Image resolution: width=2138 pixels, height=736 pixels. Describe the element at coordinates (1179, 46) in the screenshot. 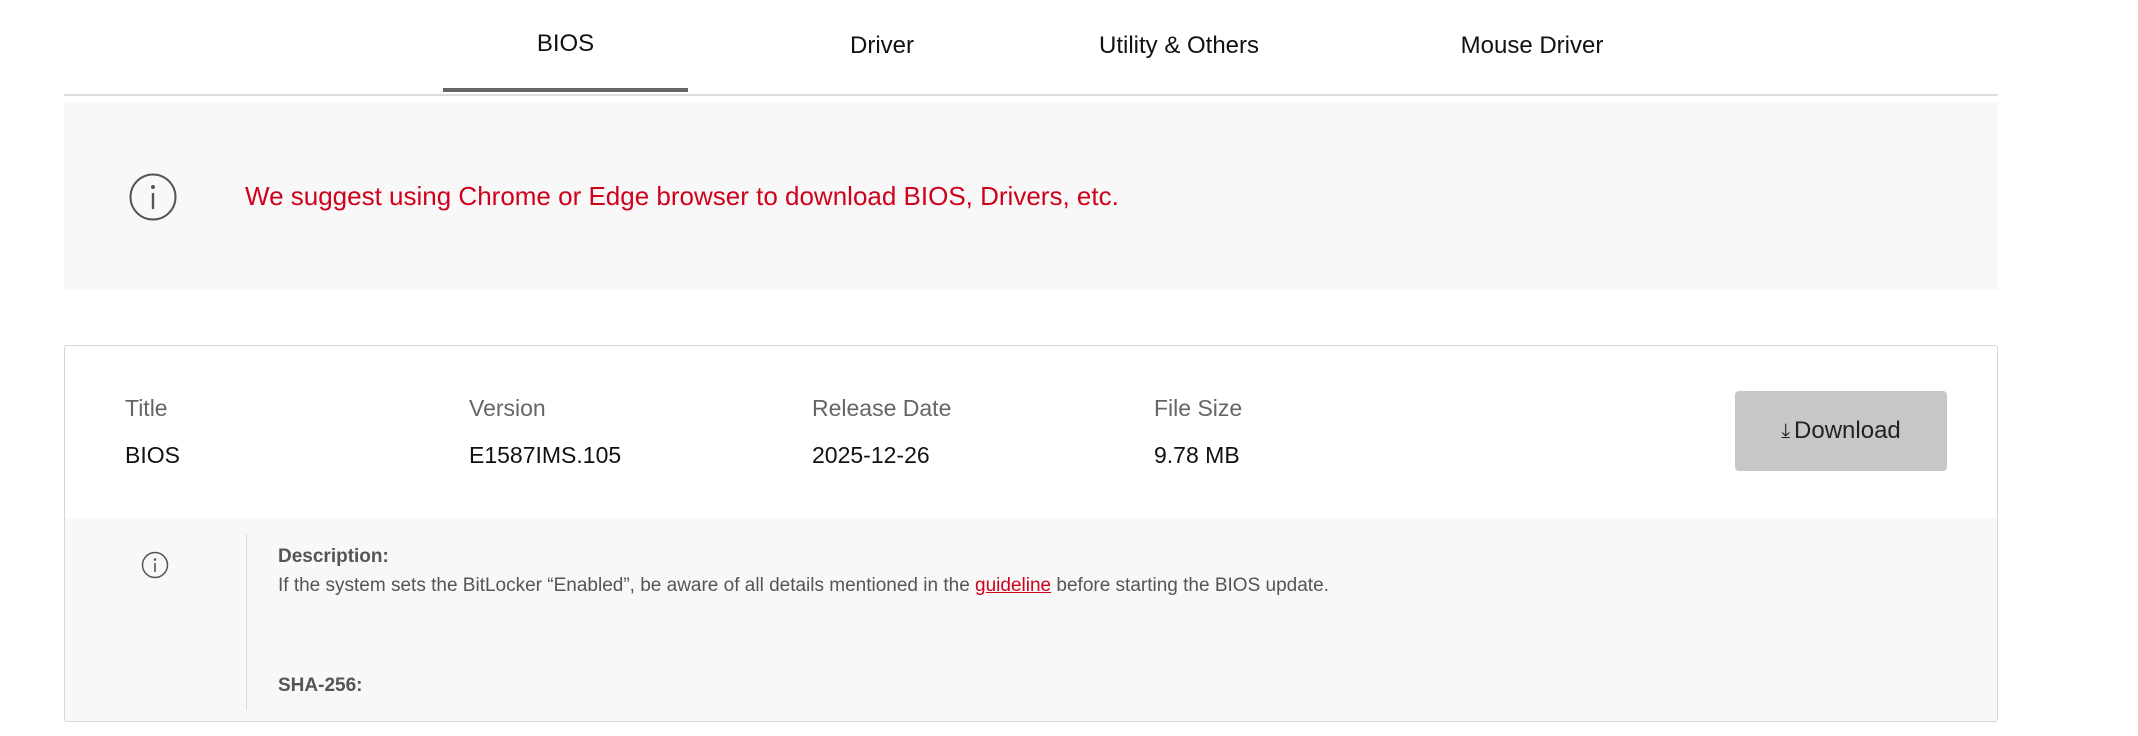

I see `tab-utility-others: Utility & Others` at that location.